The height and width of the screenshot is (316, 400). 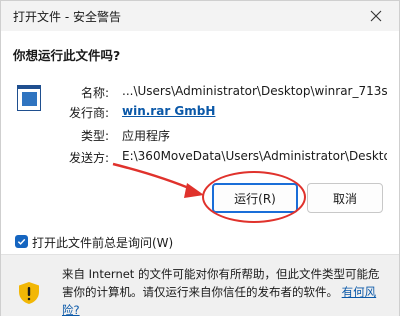 I want to click on close-icon, so click(x=376, y=16).